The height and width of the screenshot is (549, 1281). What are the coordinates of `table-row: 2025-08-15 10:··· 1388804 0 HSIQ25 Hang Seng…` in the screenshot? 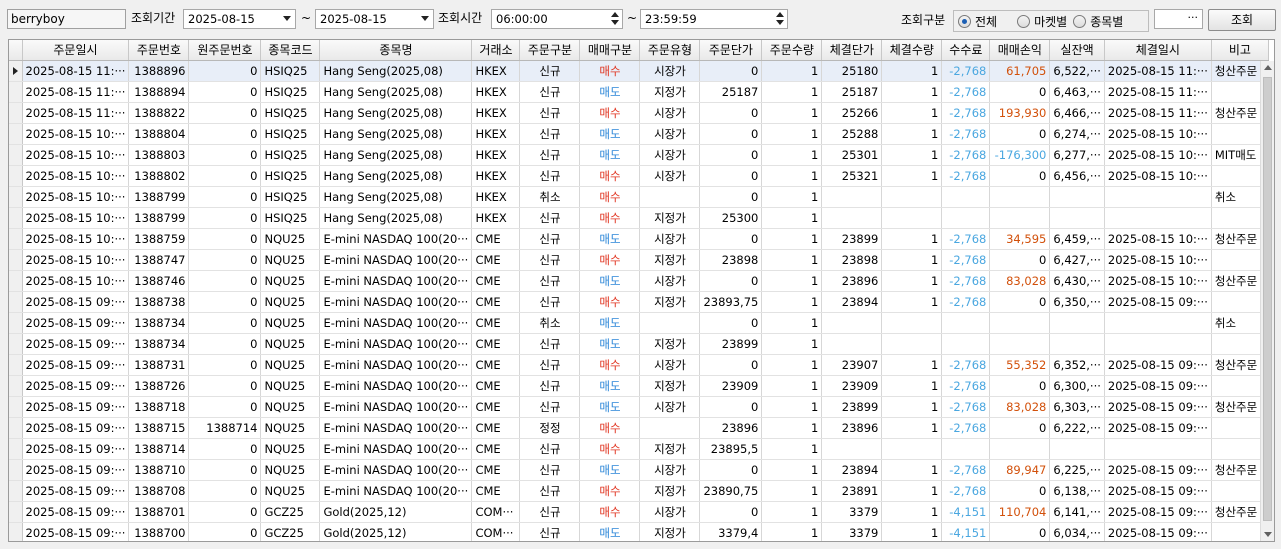 It's located at (639, 134).